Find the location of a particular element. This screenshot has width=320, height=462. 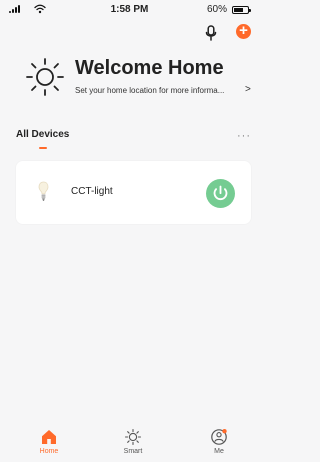

lightbulb-icon is located at coordinates (43, 191).